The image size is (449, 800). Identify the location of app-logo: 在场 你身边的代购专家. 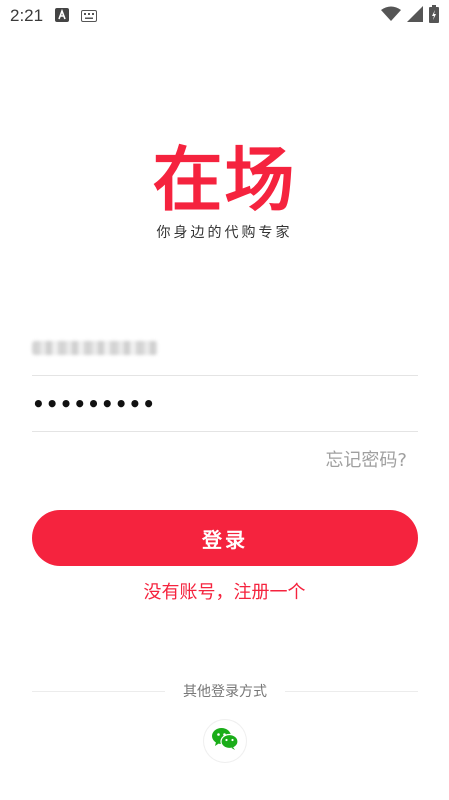
(224, 191).